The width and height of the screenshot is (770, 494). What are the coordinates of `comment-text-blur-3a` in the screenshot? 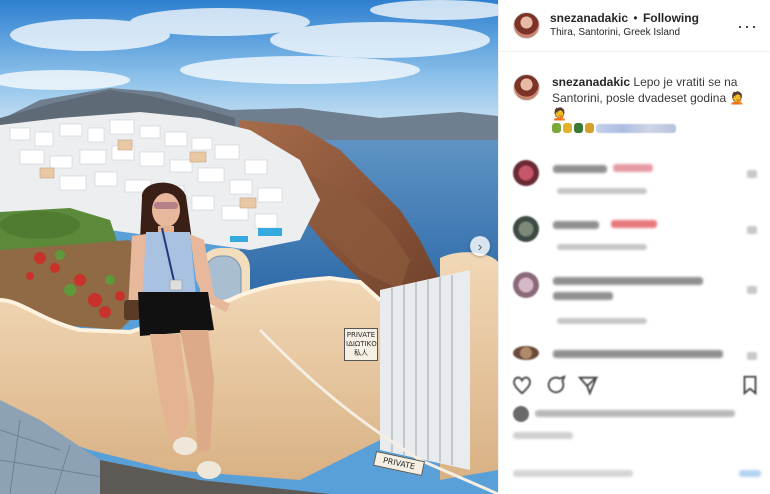 It's located at (628, 281).